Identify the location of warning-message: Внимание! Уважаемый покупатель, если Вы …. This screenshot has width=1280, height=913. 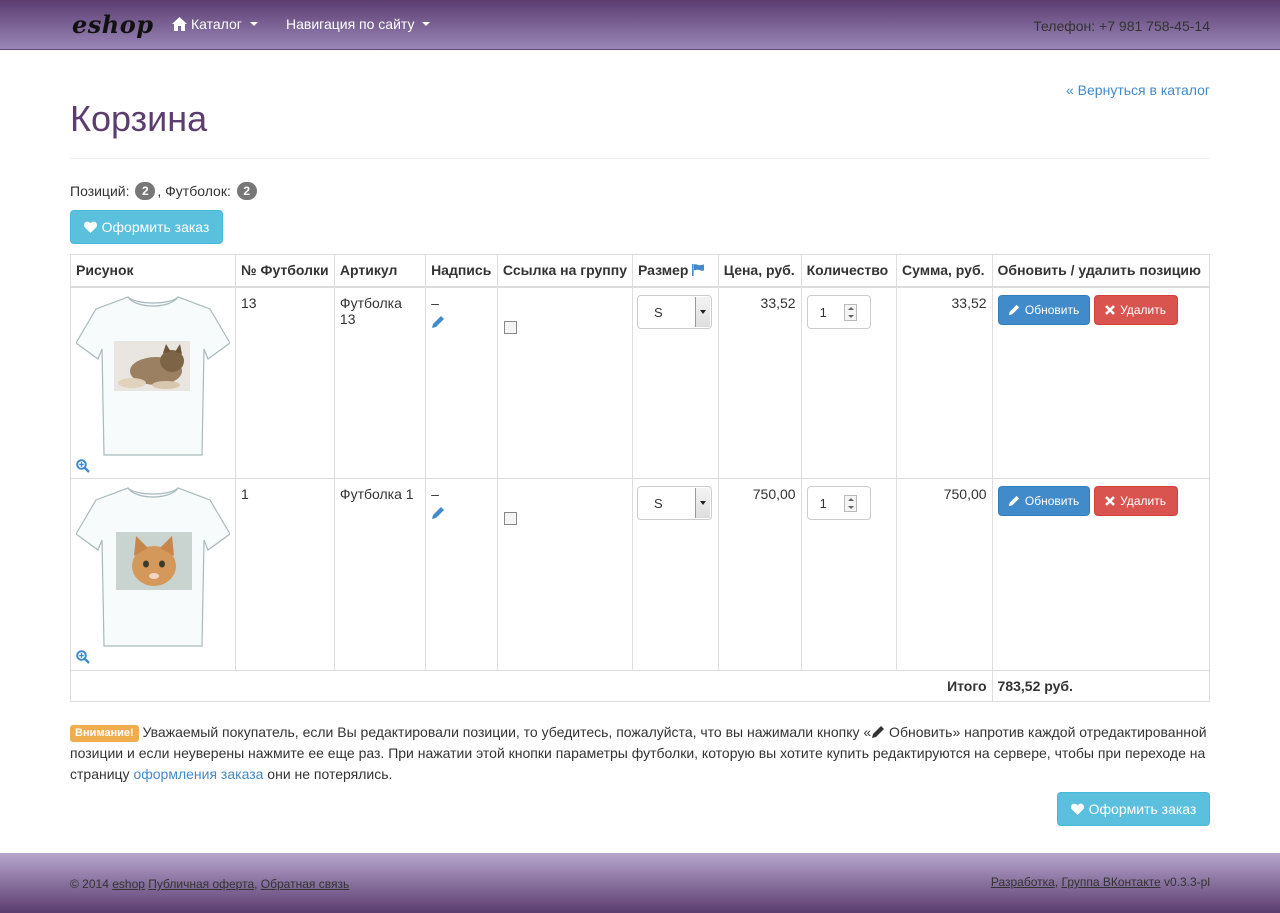
(642, 753).